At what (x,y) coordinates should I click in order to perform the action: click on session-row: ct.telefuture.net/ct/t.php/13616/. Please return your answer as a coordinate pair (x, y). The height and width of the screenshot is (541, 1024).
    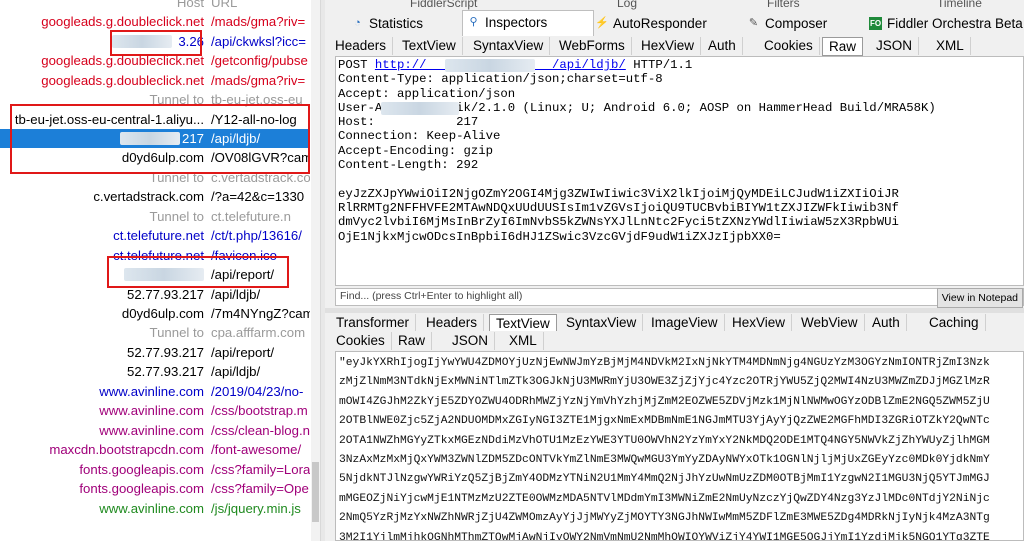
    Looking at the image, I should click on (155, 235).